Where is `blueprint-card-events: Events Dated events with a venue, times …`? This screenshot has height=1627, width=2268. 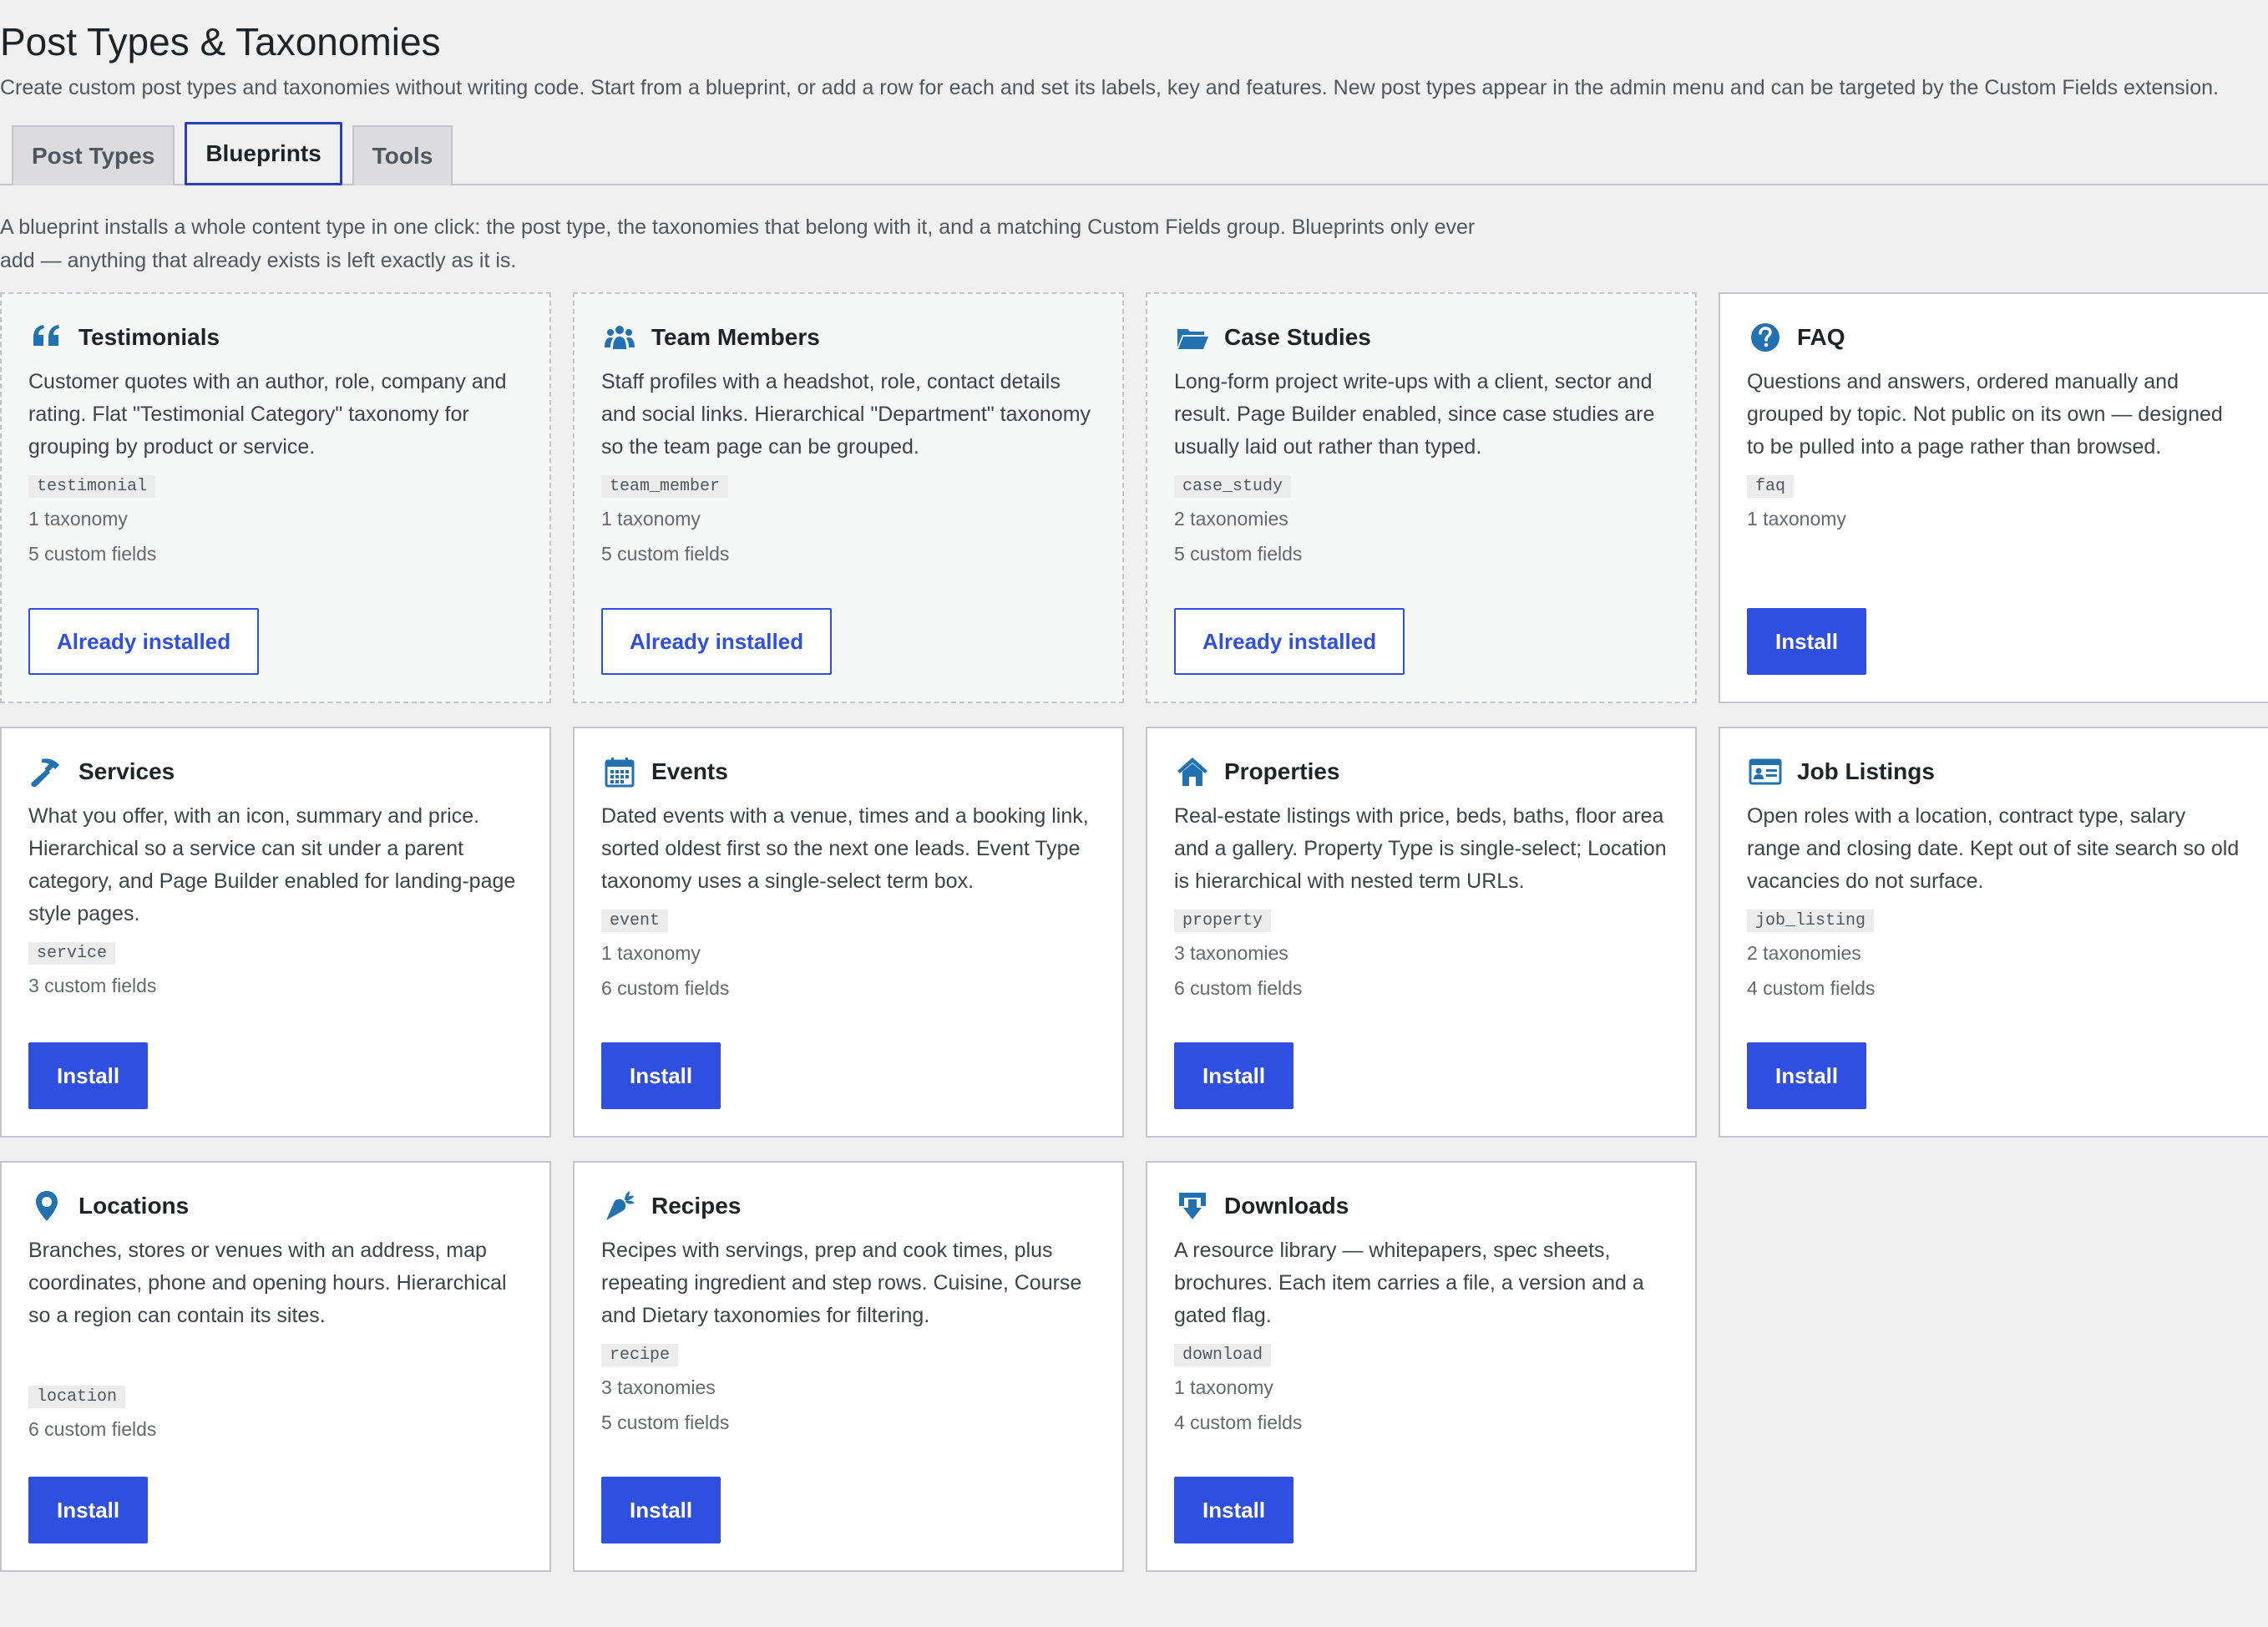 blueprint-card-events: Events Dated events with a venue, times … is located at coordinates (848, 932).